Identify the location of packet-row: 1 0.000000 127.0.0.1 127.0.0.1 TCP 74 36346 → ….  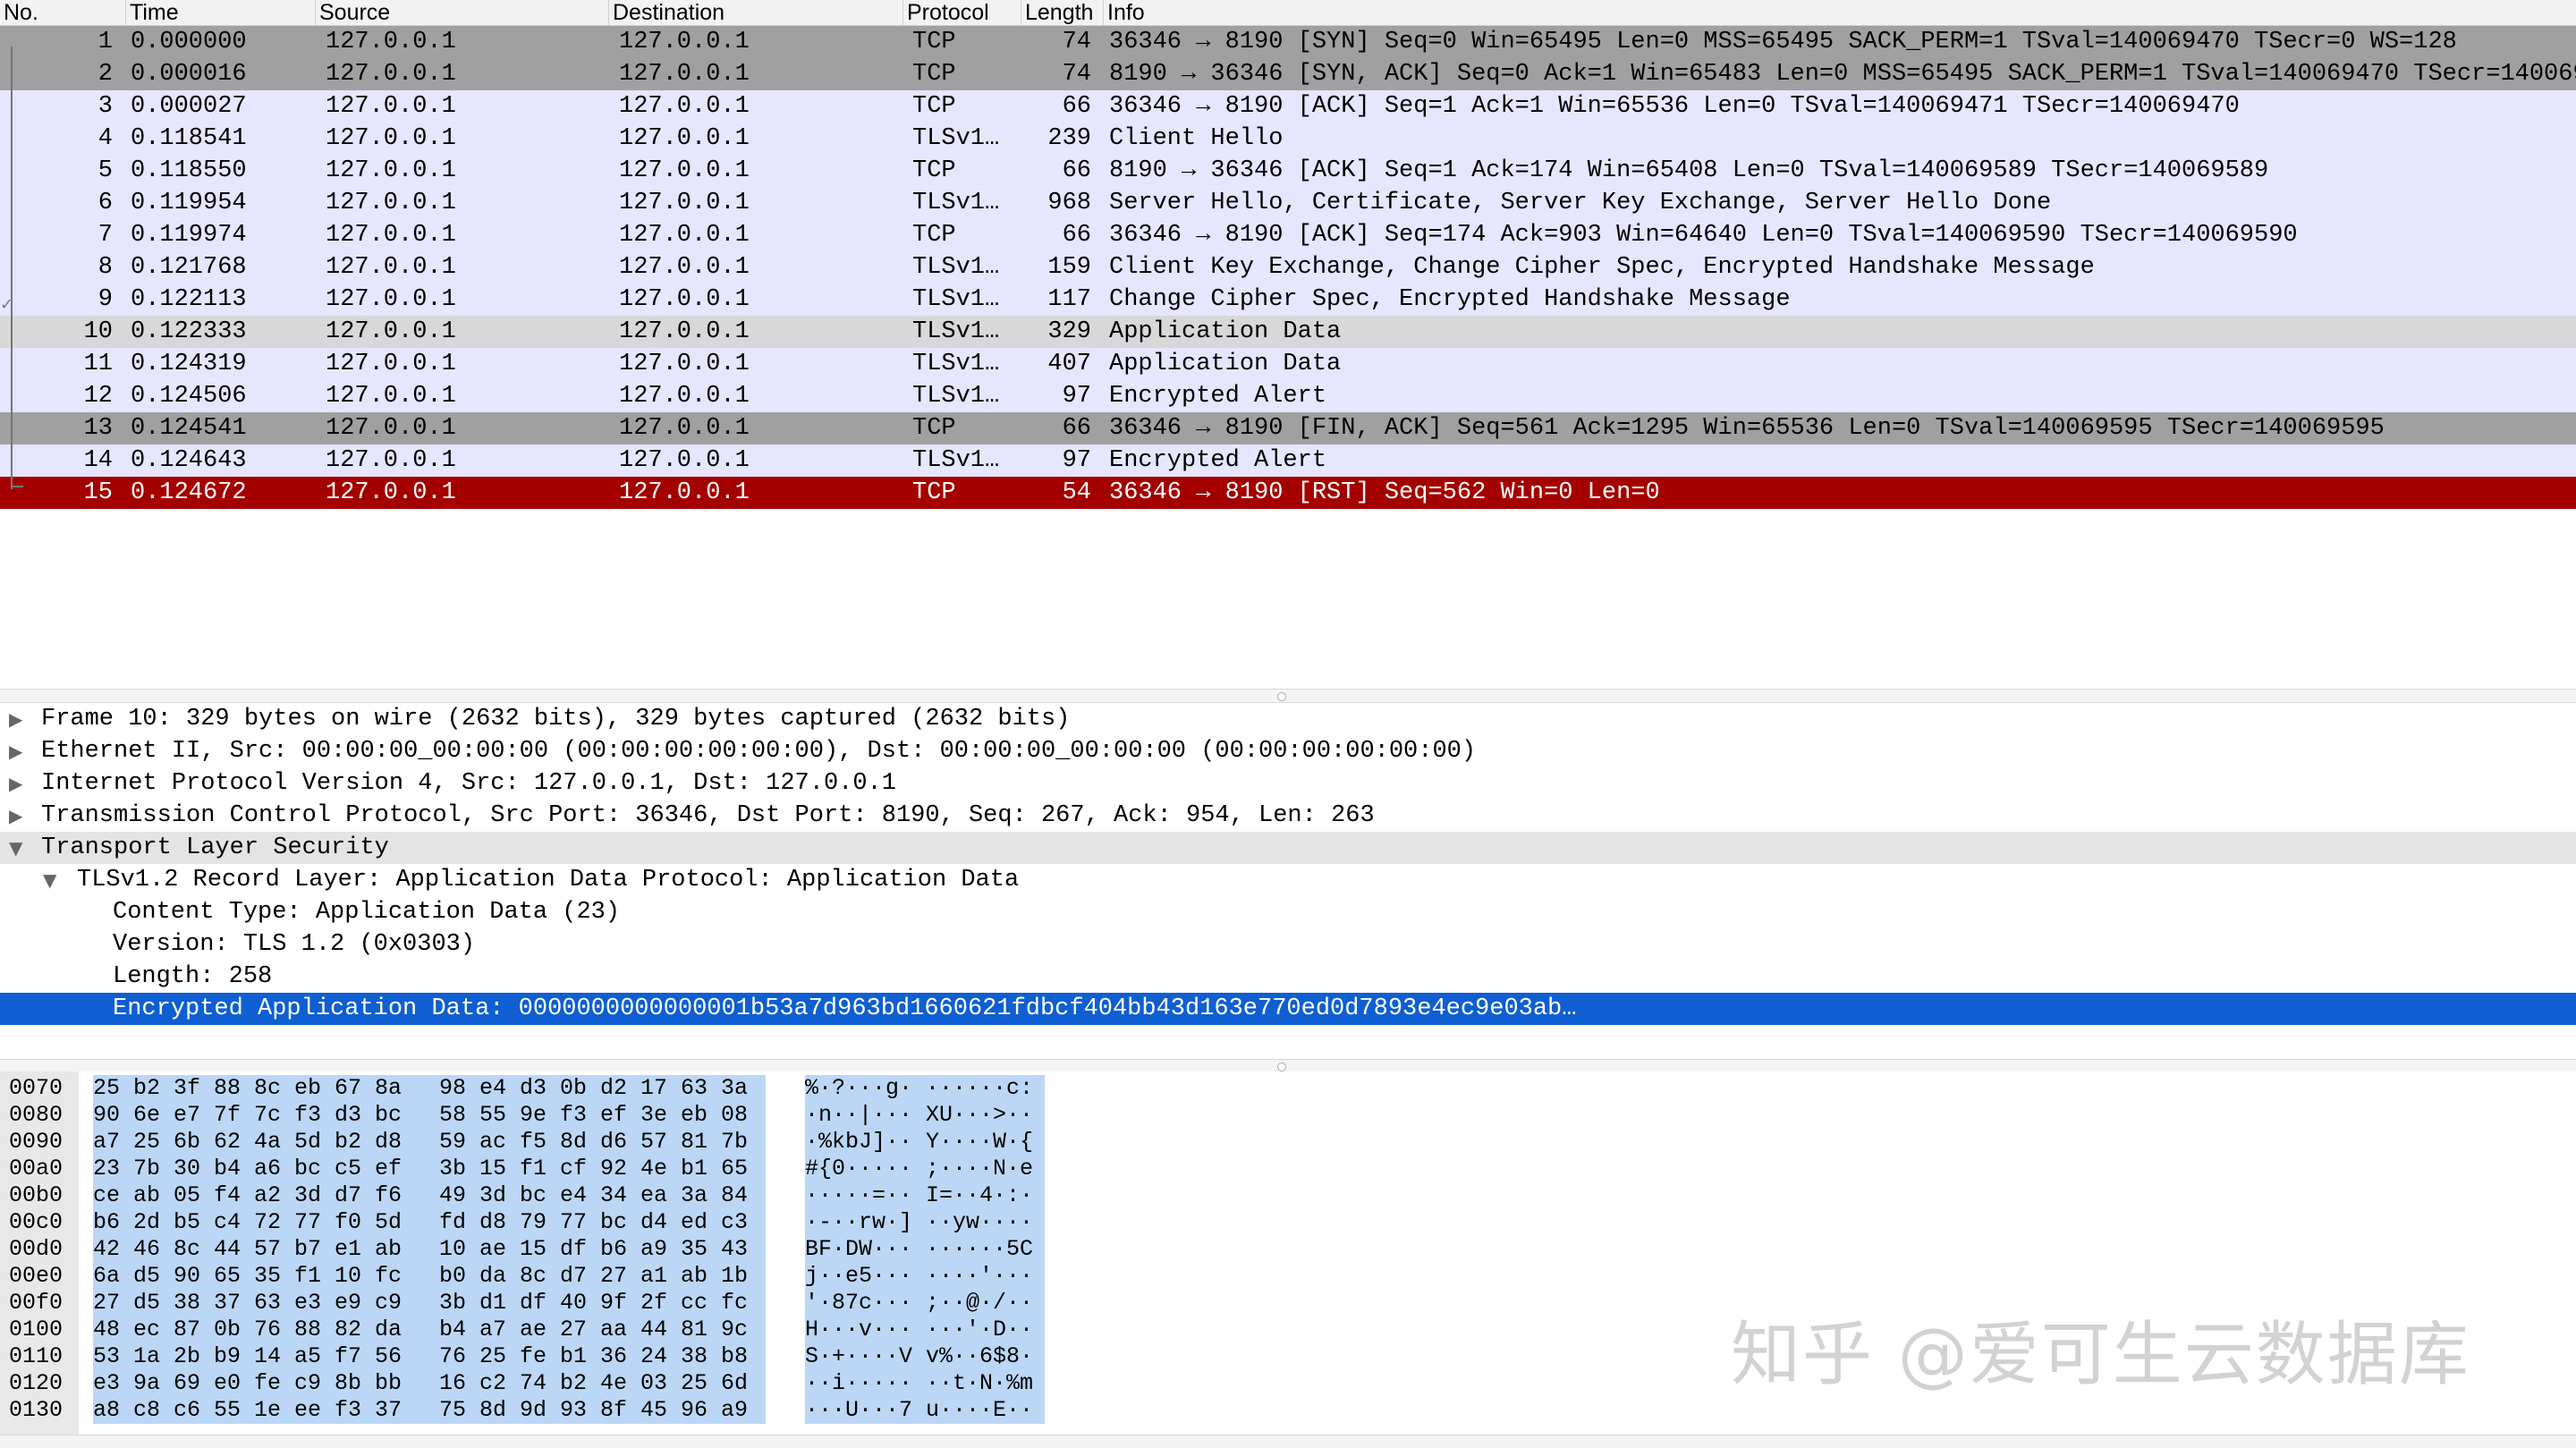
(1288, 42).